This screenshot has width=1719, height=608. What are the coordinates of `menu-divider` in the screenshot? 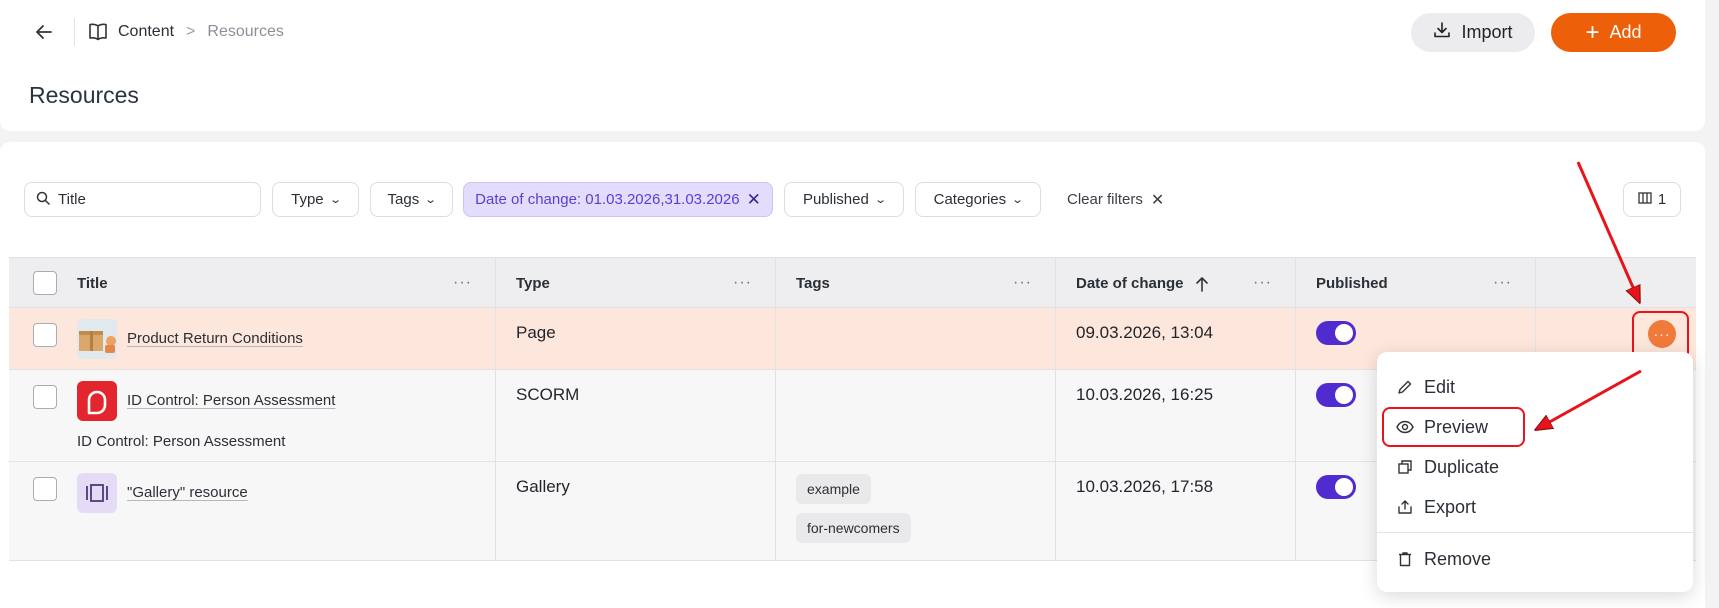 It's located at (1535, 532).